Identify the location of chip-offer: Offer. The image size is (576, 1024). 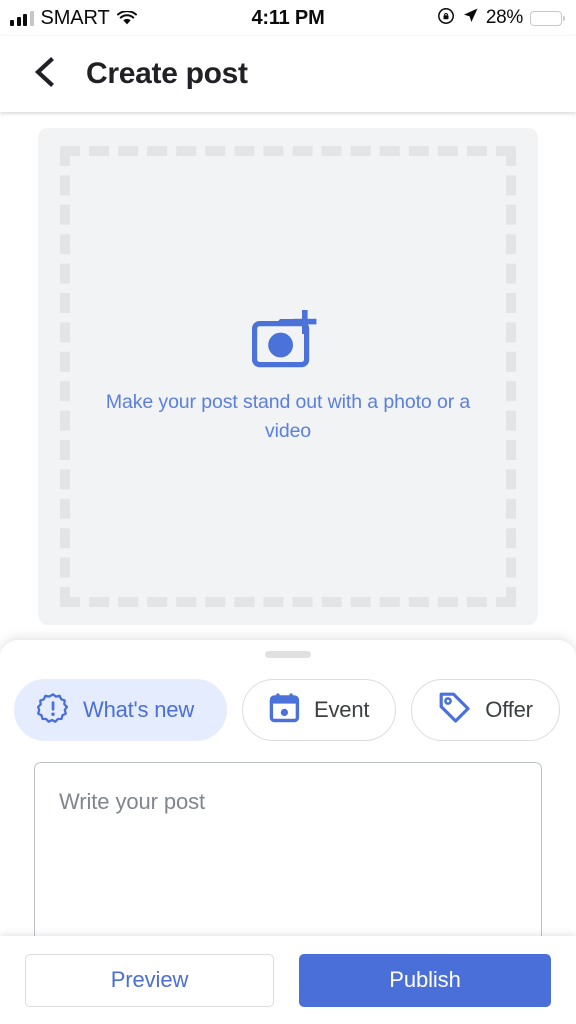
(485, 710).